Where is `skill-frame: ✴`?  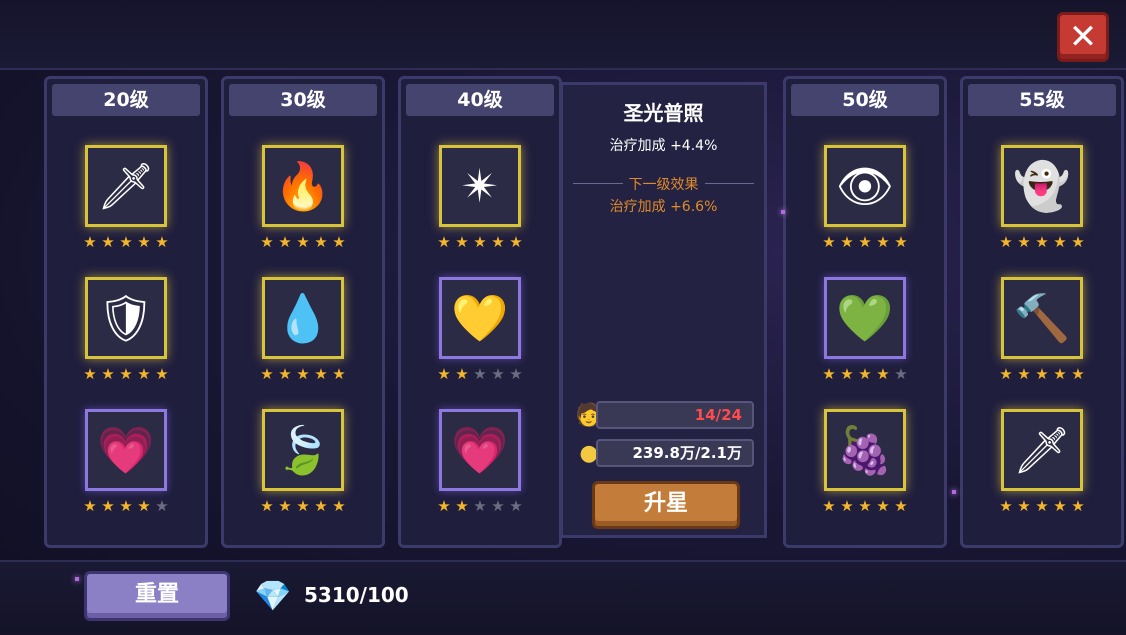 skill-frame: ✴ is located at coordinates (480, 186).